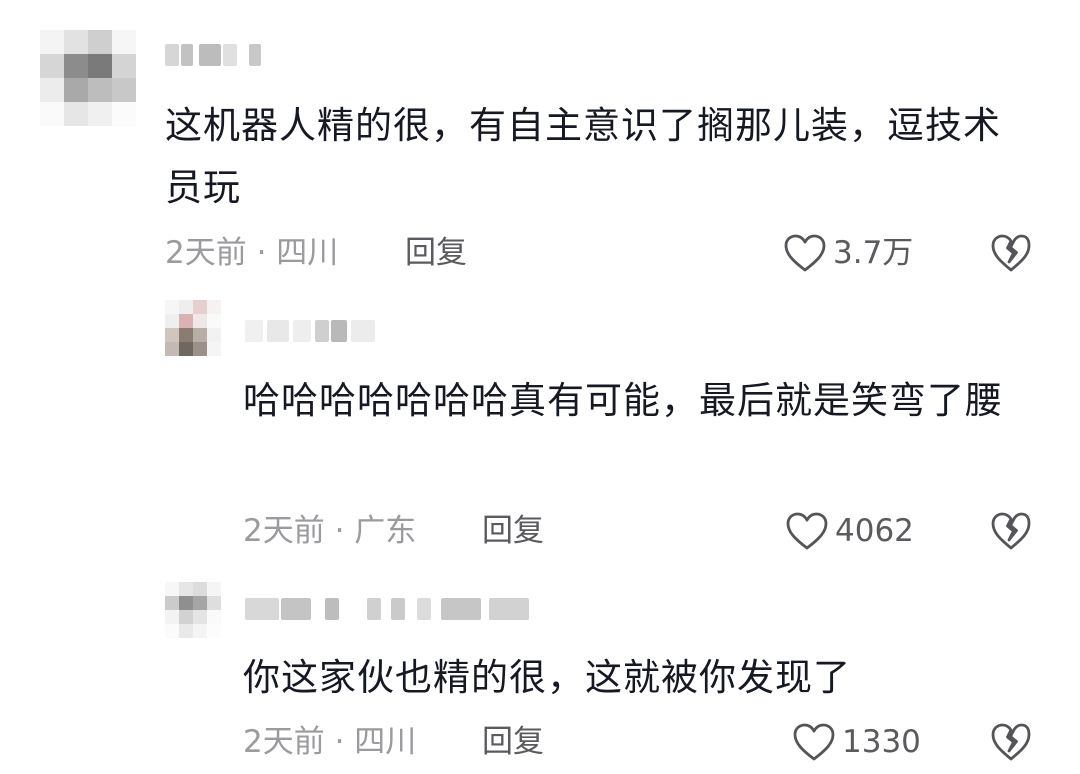 This screenshot has height=774, width=1080. Describe the element at coordinates (874, 531) in the screenshot. I see `like-count: 4062` at that location.